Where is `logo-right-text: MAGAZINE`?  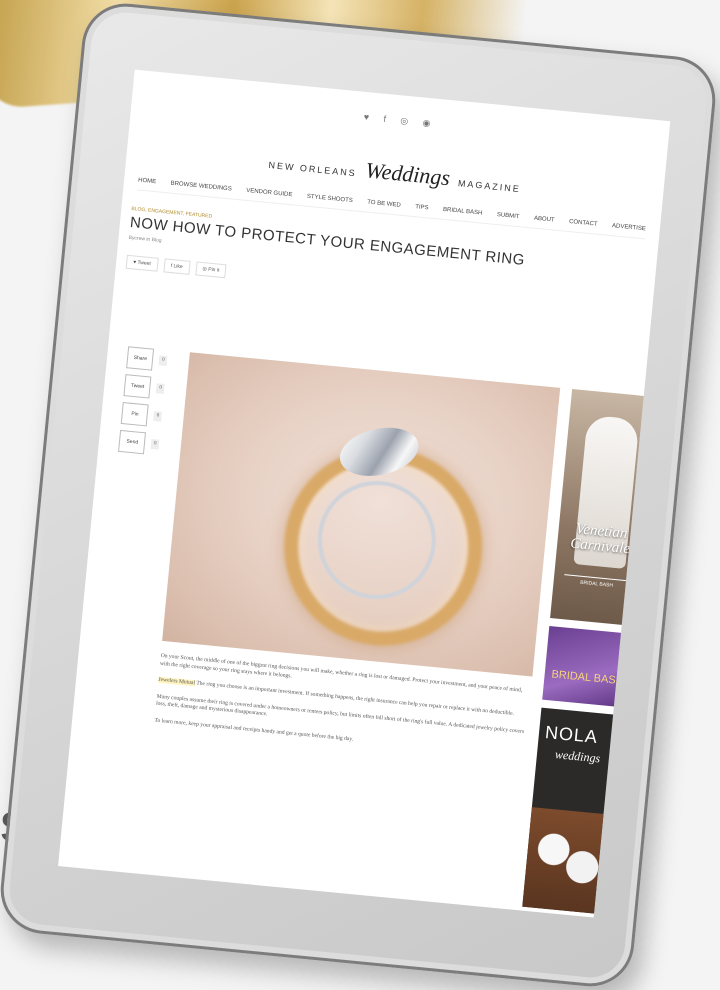 logo-right-text: MAGAZINE is located at coordinates (489, 186).